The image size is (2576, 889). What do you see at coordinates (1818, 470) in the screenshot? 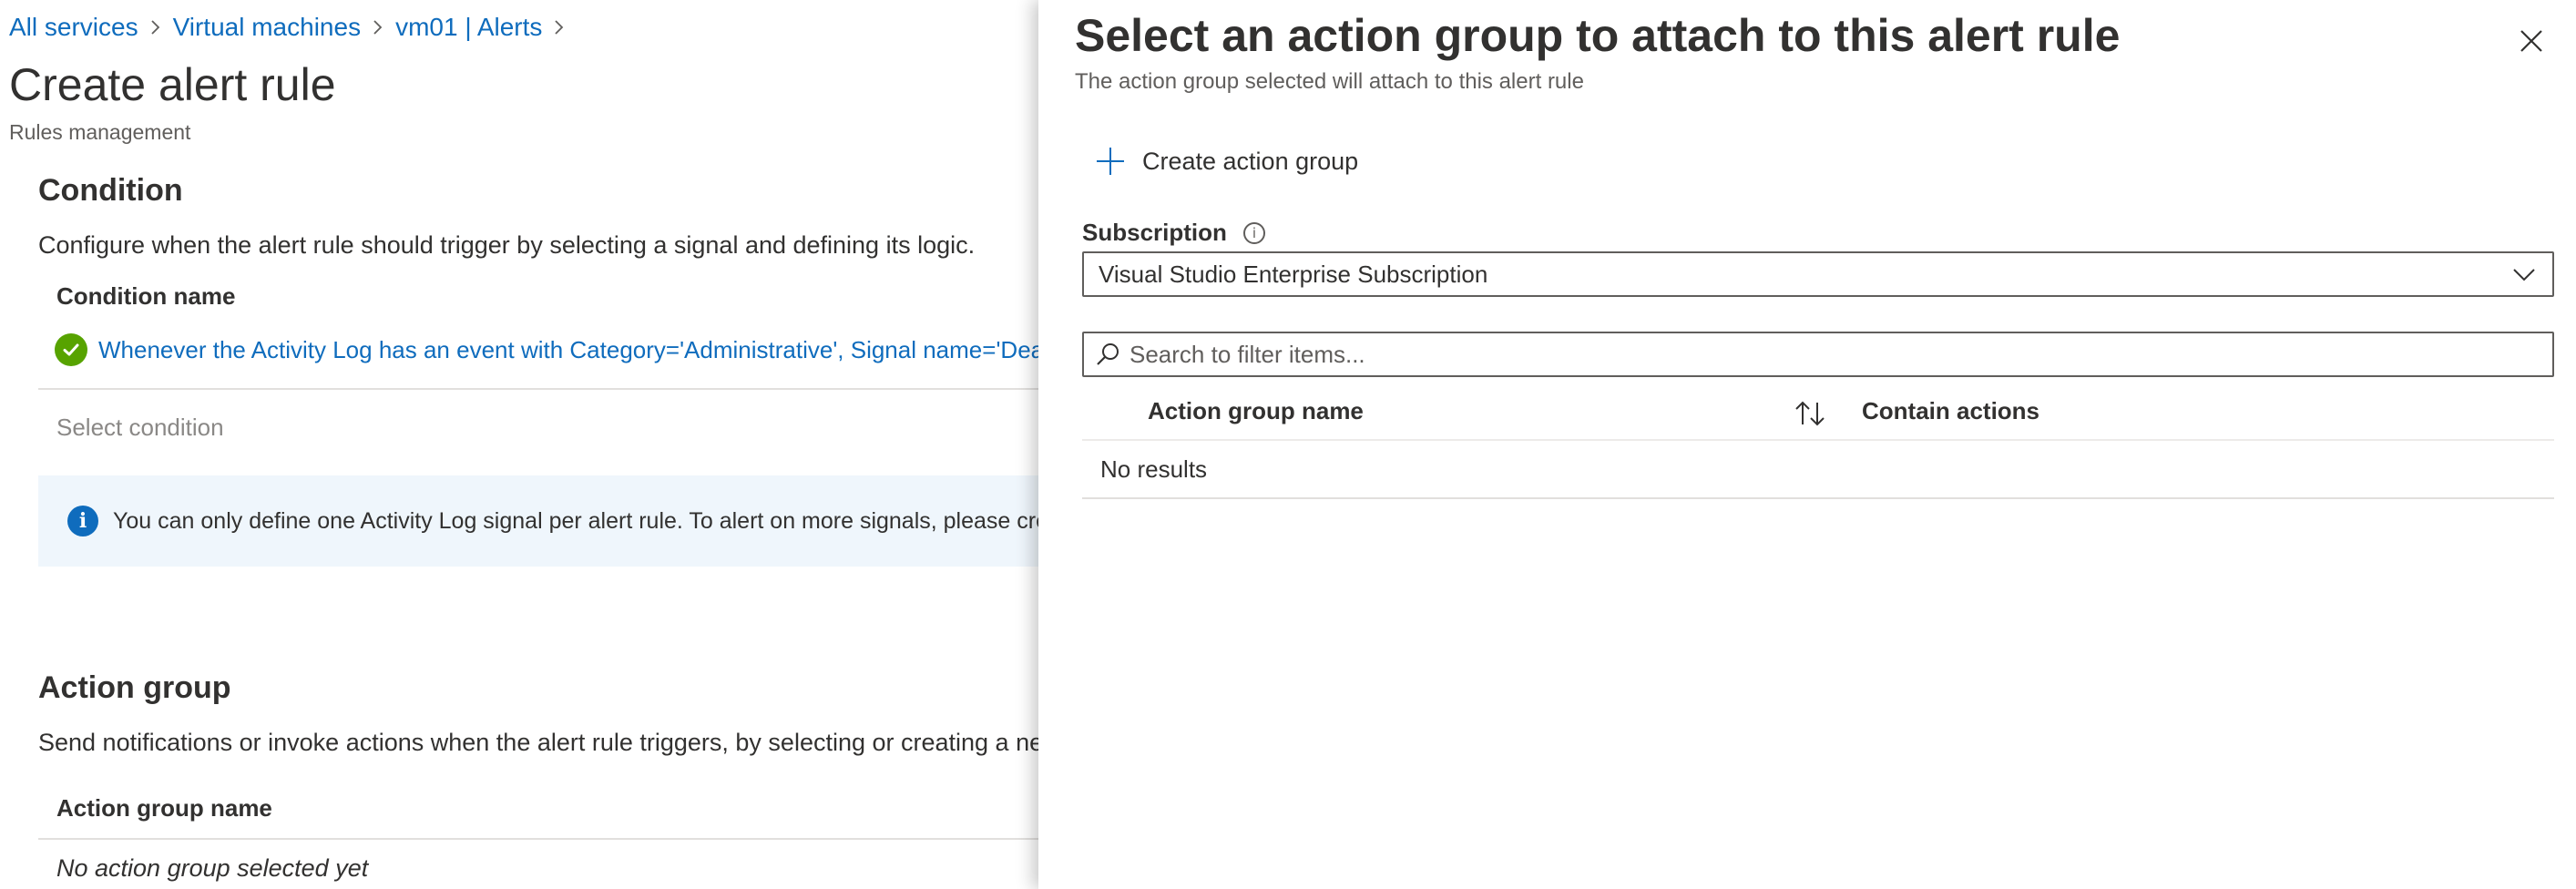
I see `table-row: No results` at bounding box center [1818, 470].